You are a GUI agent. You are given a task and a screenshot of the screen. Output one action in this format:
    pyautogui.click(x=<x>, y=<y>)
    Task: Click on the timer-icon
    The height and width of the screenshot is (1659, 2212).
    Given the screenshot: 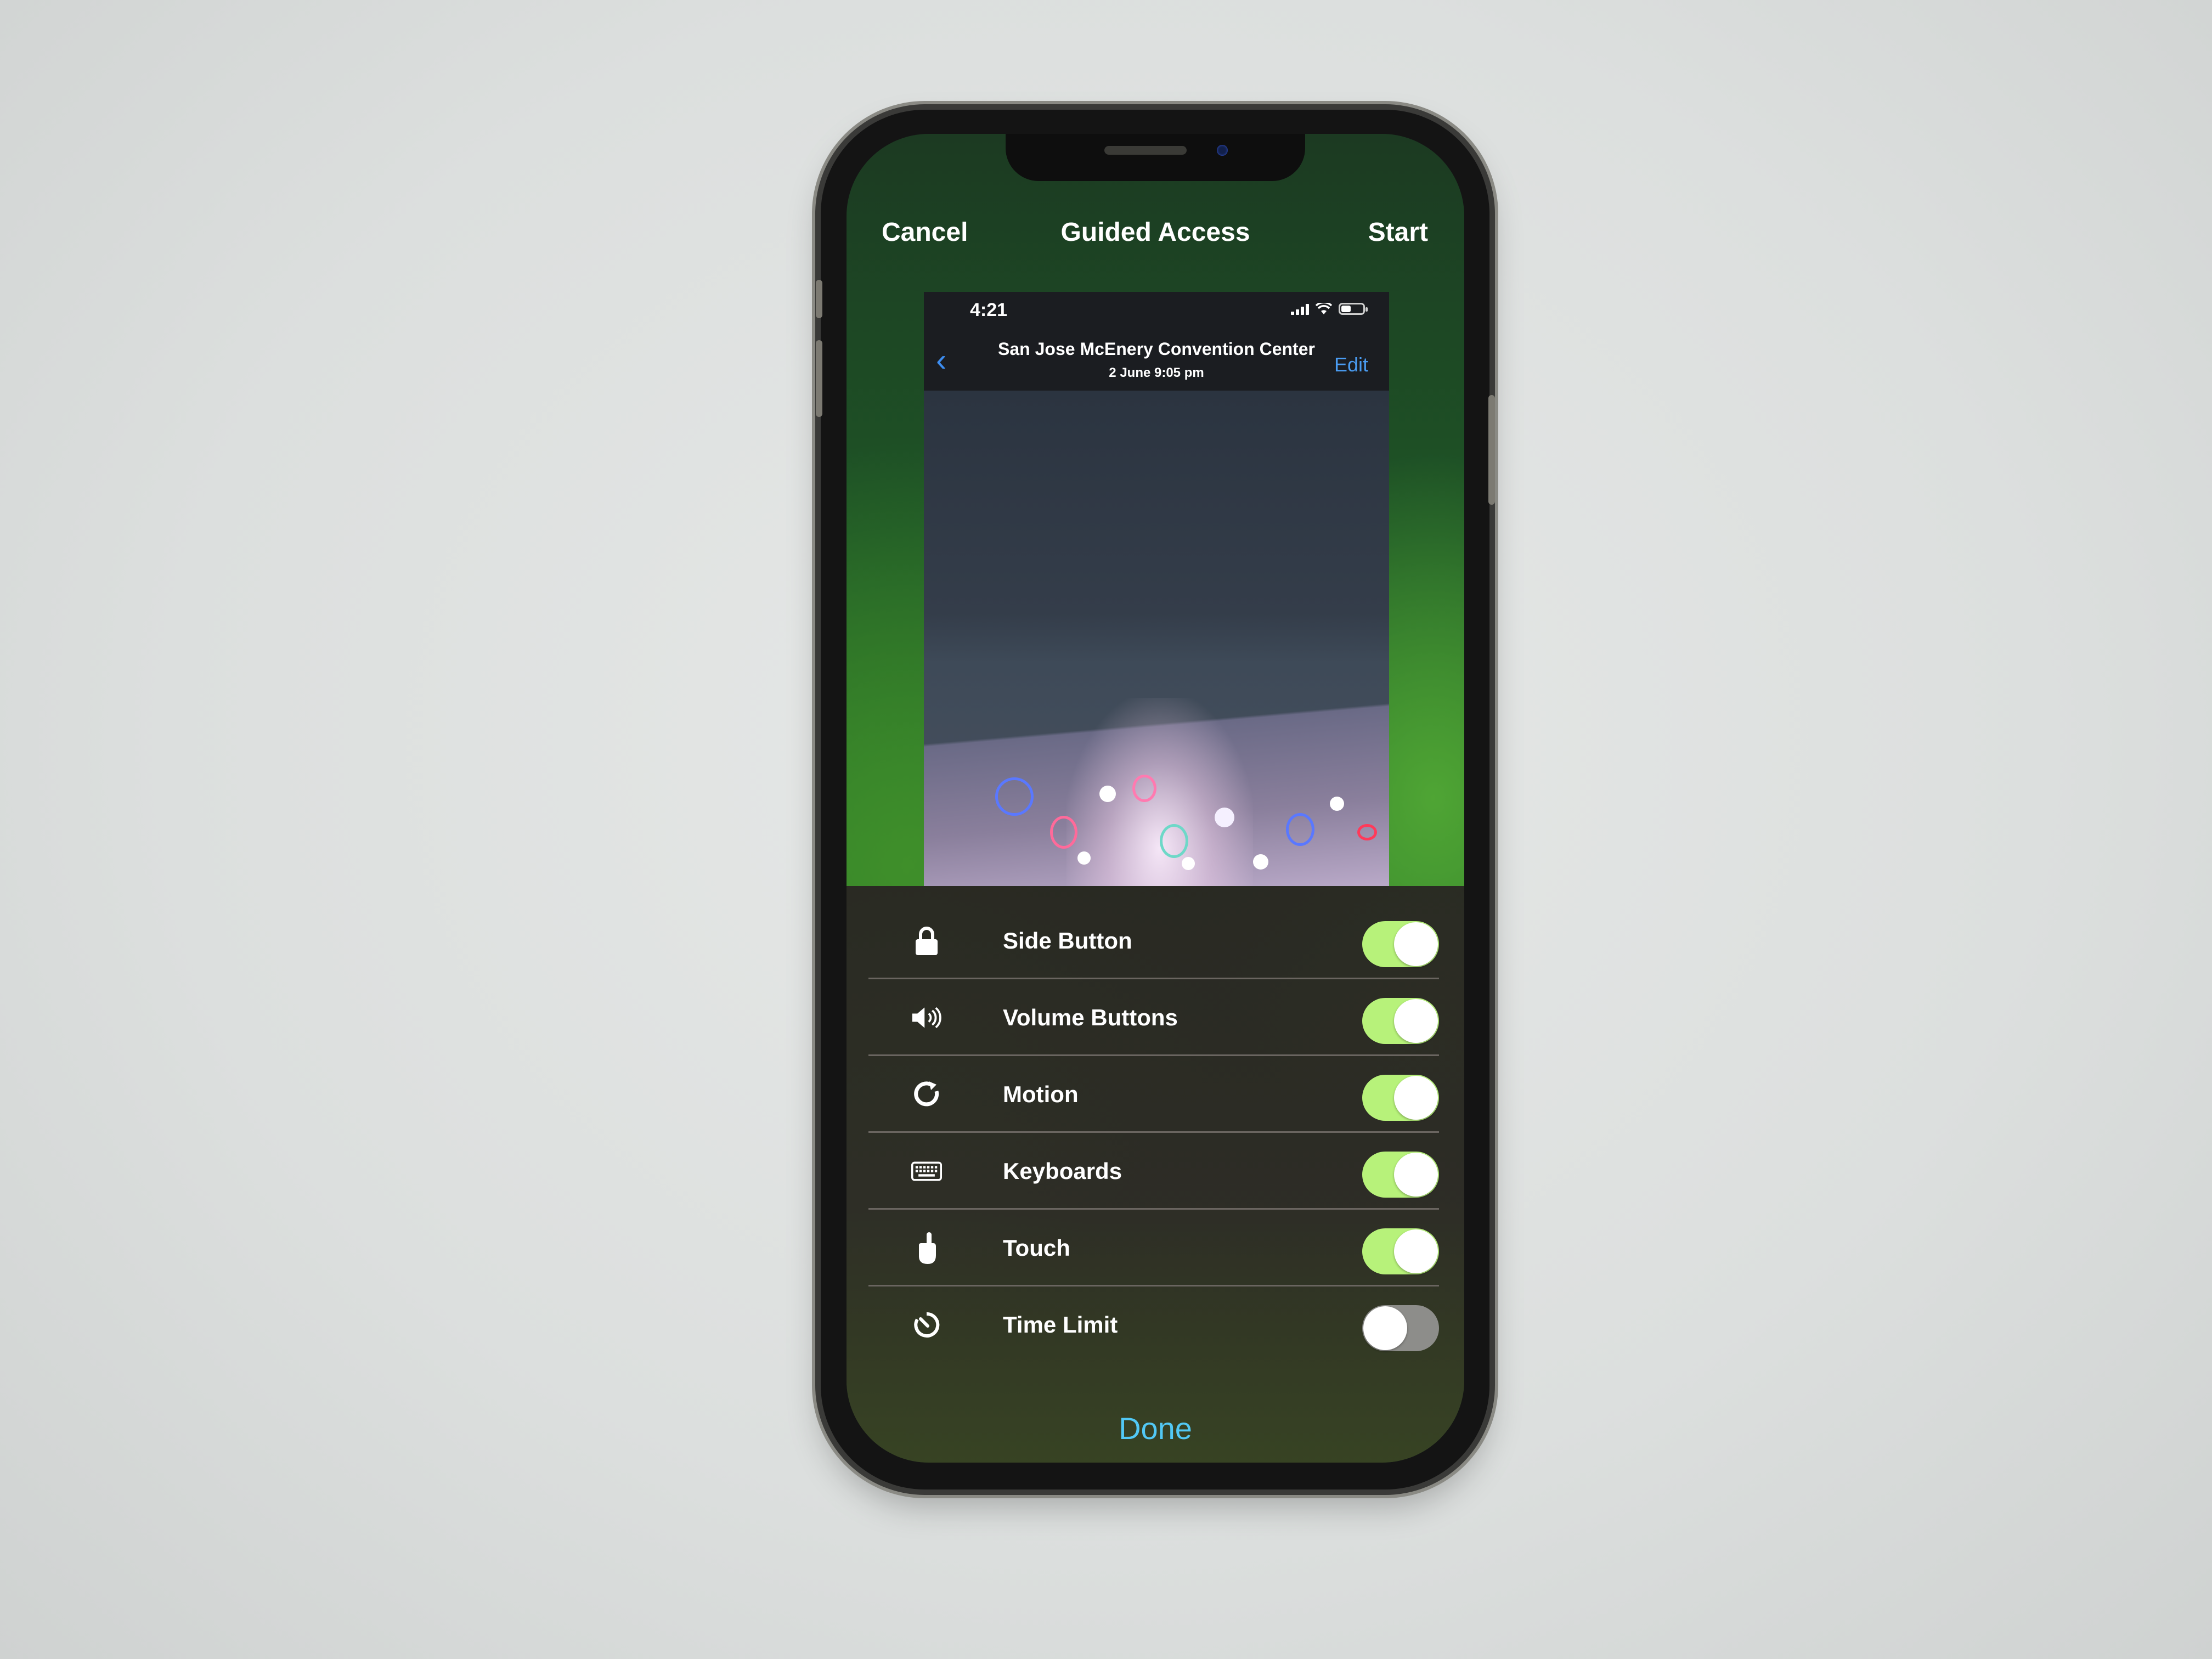 What is the action you would take?
    pyautogui.click(x=926, y=1325)
    